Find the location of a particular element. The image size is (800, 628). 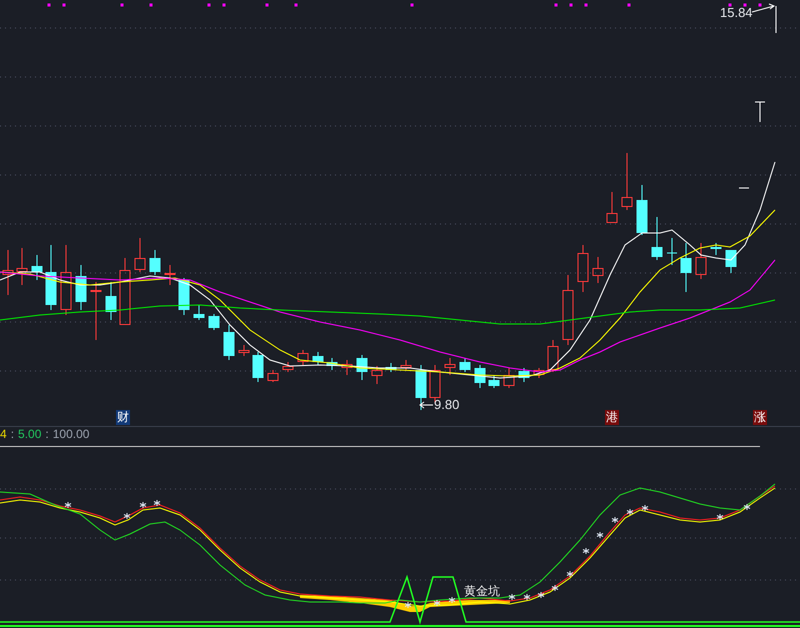

high-price-label: 15.84 is located at coordinates (736, 12).